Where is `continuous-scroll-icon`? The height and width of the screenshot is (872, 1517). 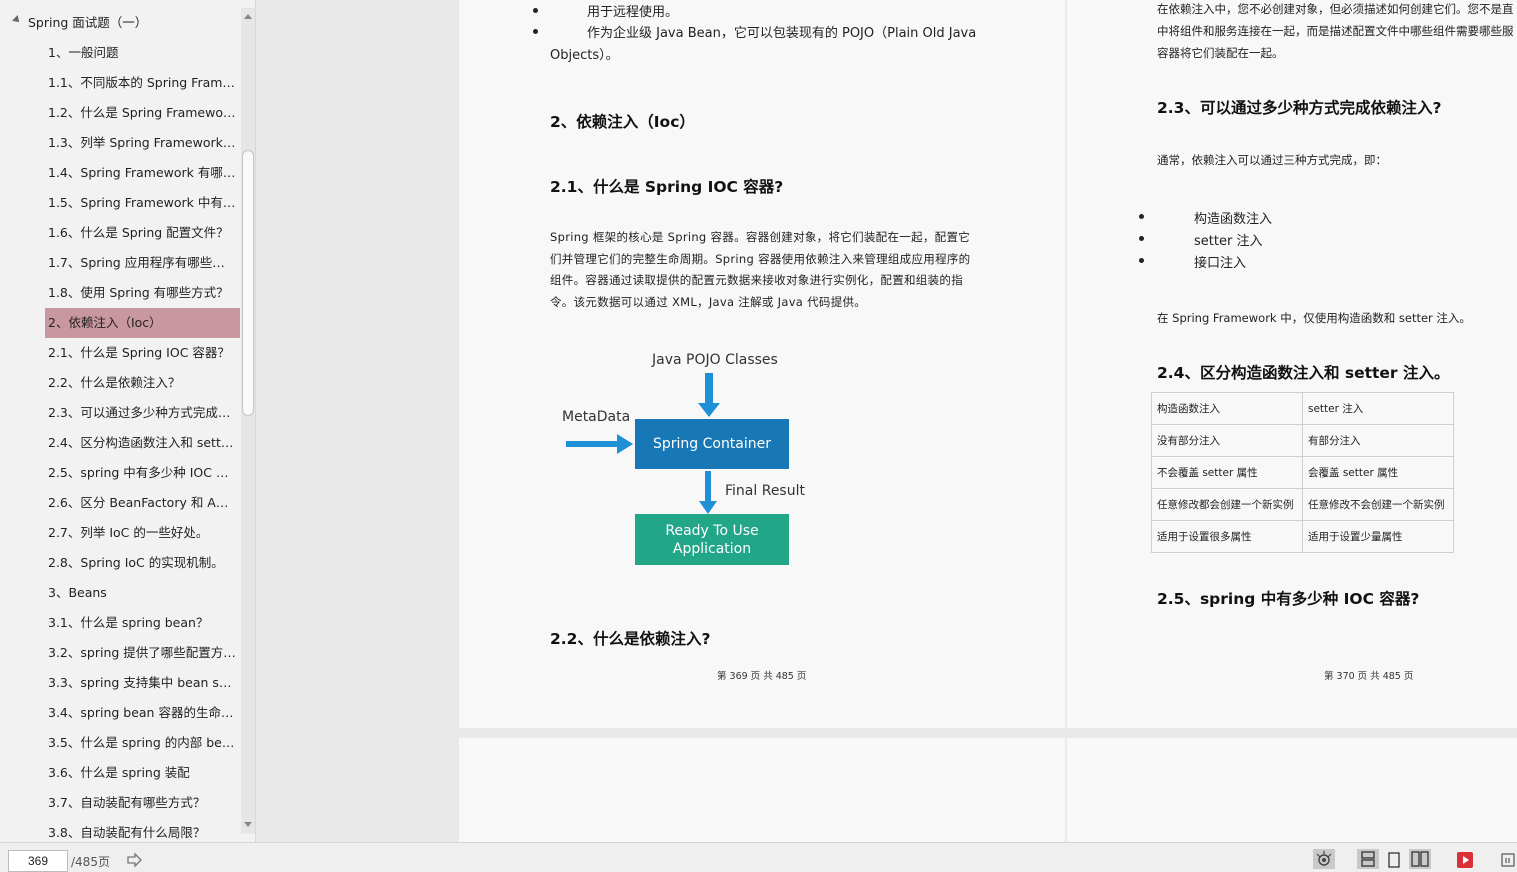
continuous-scroll-icon is located at coordinates (1368, 859).